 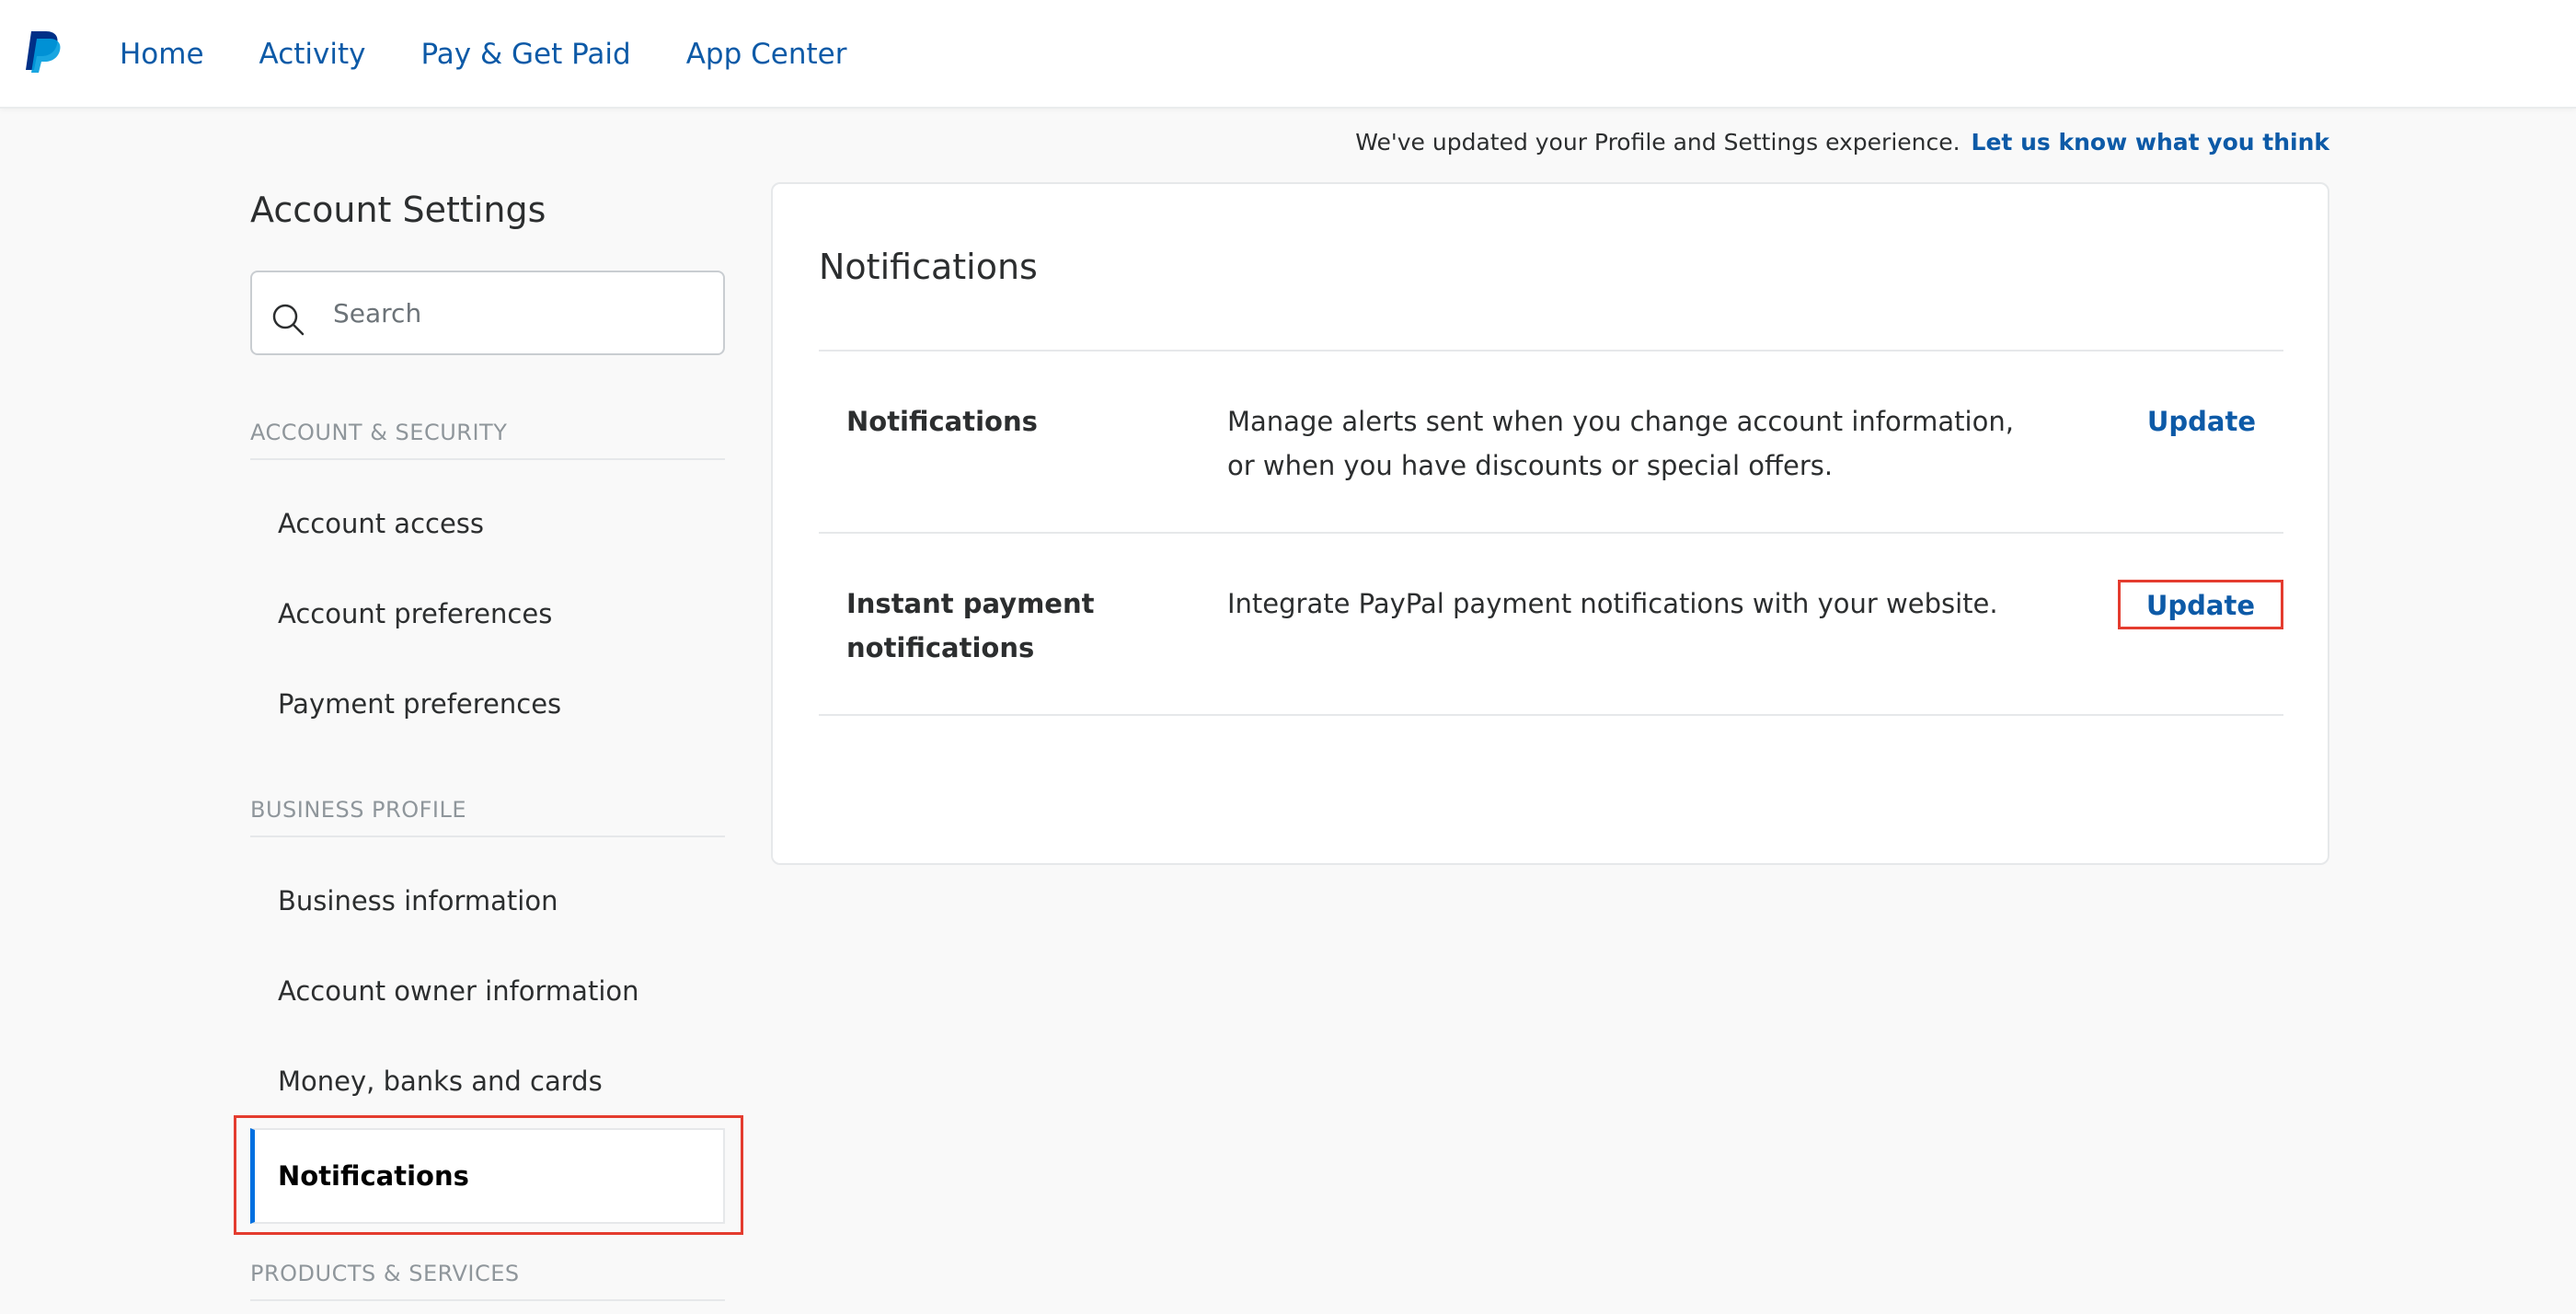 What do you see at coordinates (487, 1081) in the screenshot?
I see `sidebar-item-money-banks-cards: Money, banks and cards` at bounding box center [487, 1081].